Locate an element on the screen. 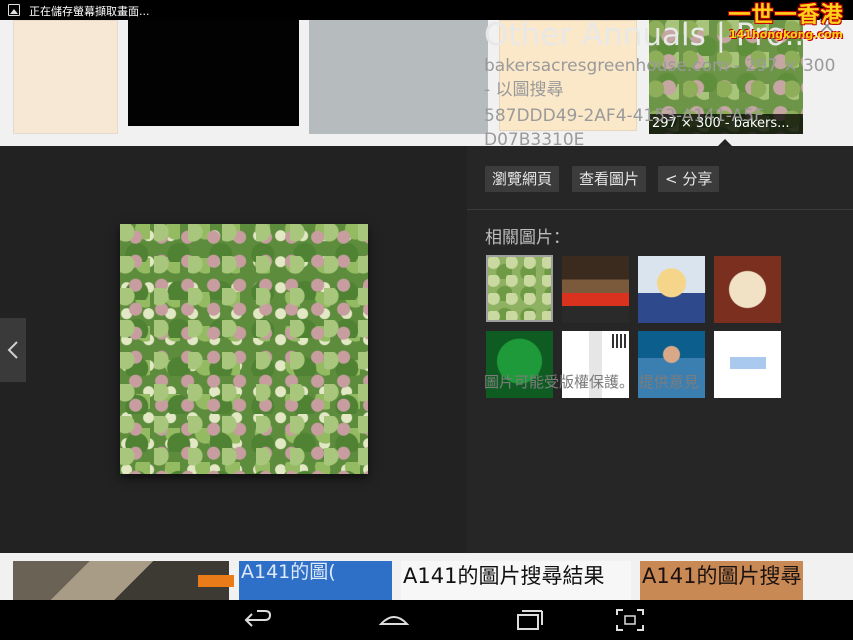 The height and width of the screenshot is (640, 853). watermark-main: 一世一香港 is located at coordinates (786, 15).